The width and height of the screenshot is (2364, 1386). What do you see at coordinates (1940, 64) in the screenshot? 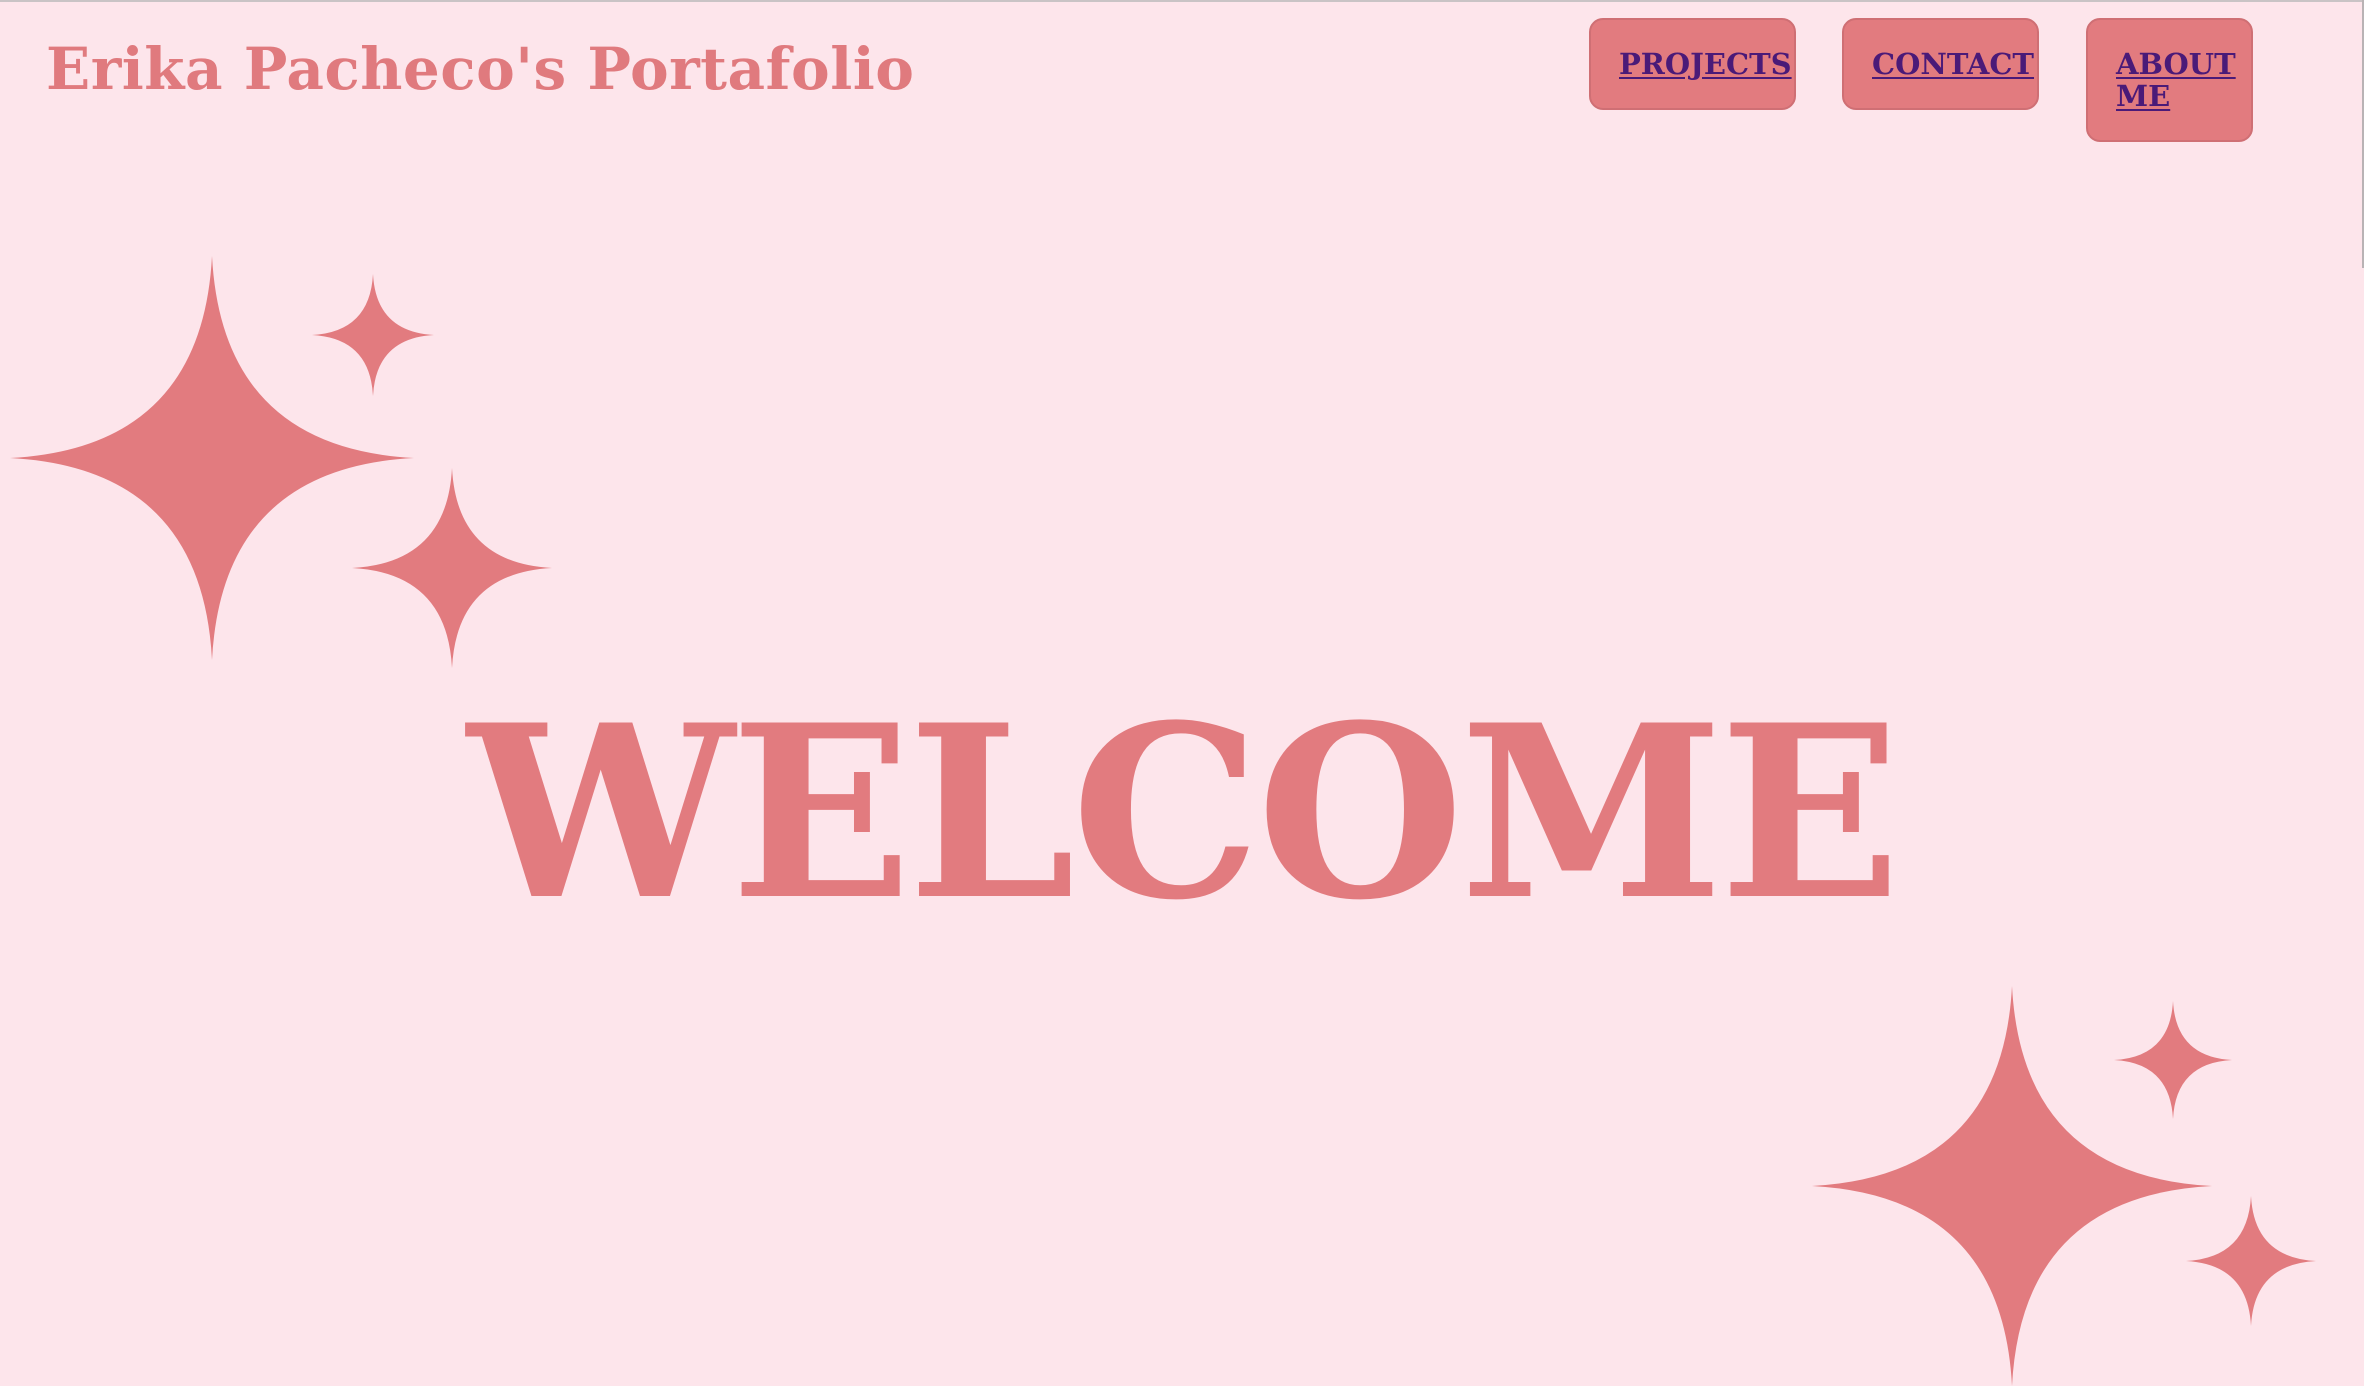
I see `contact-button: CONTACT` at bounding box center [1940, 64].